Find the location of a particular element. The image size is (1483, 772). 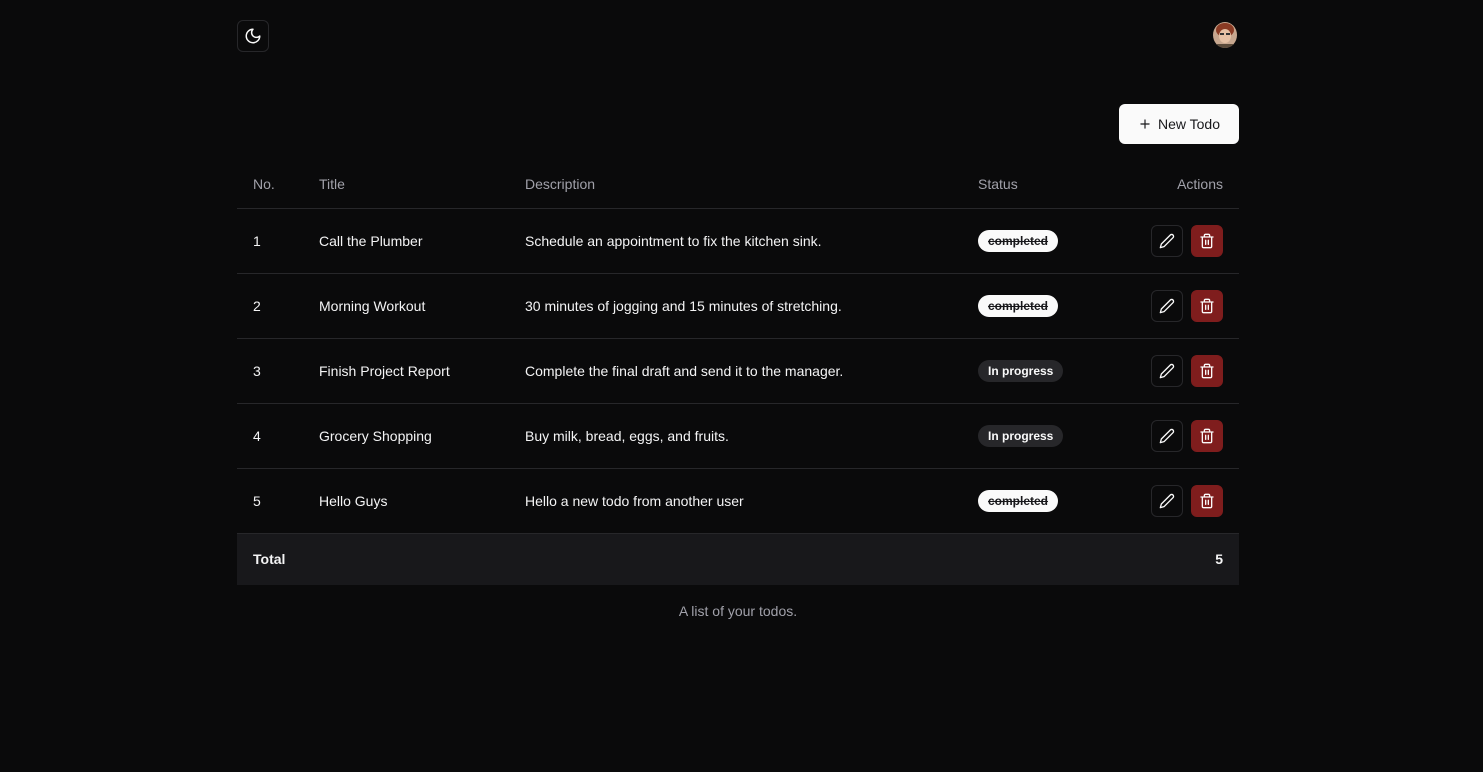

row-title: Call the Plumber is located at coordinates (406, 241).